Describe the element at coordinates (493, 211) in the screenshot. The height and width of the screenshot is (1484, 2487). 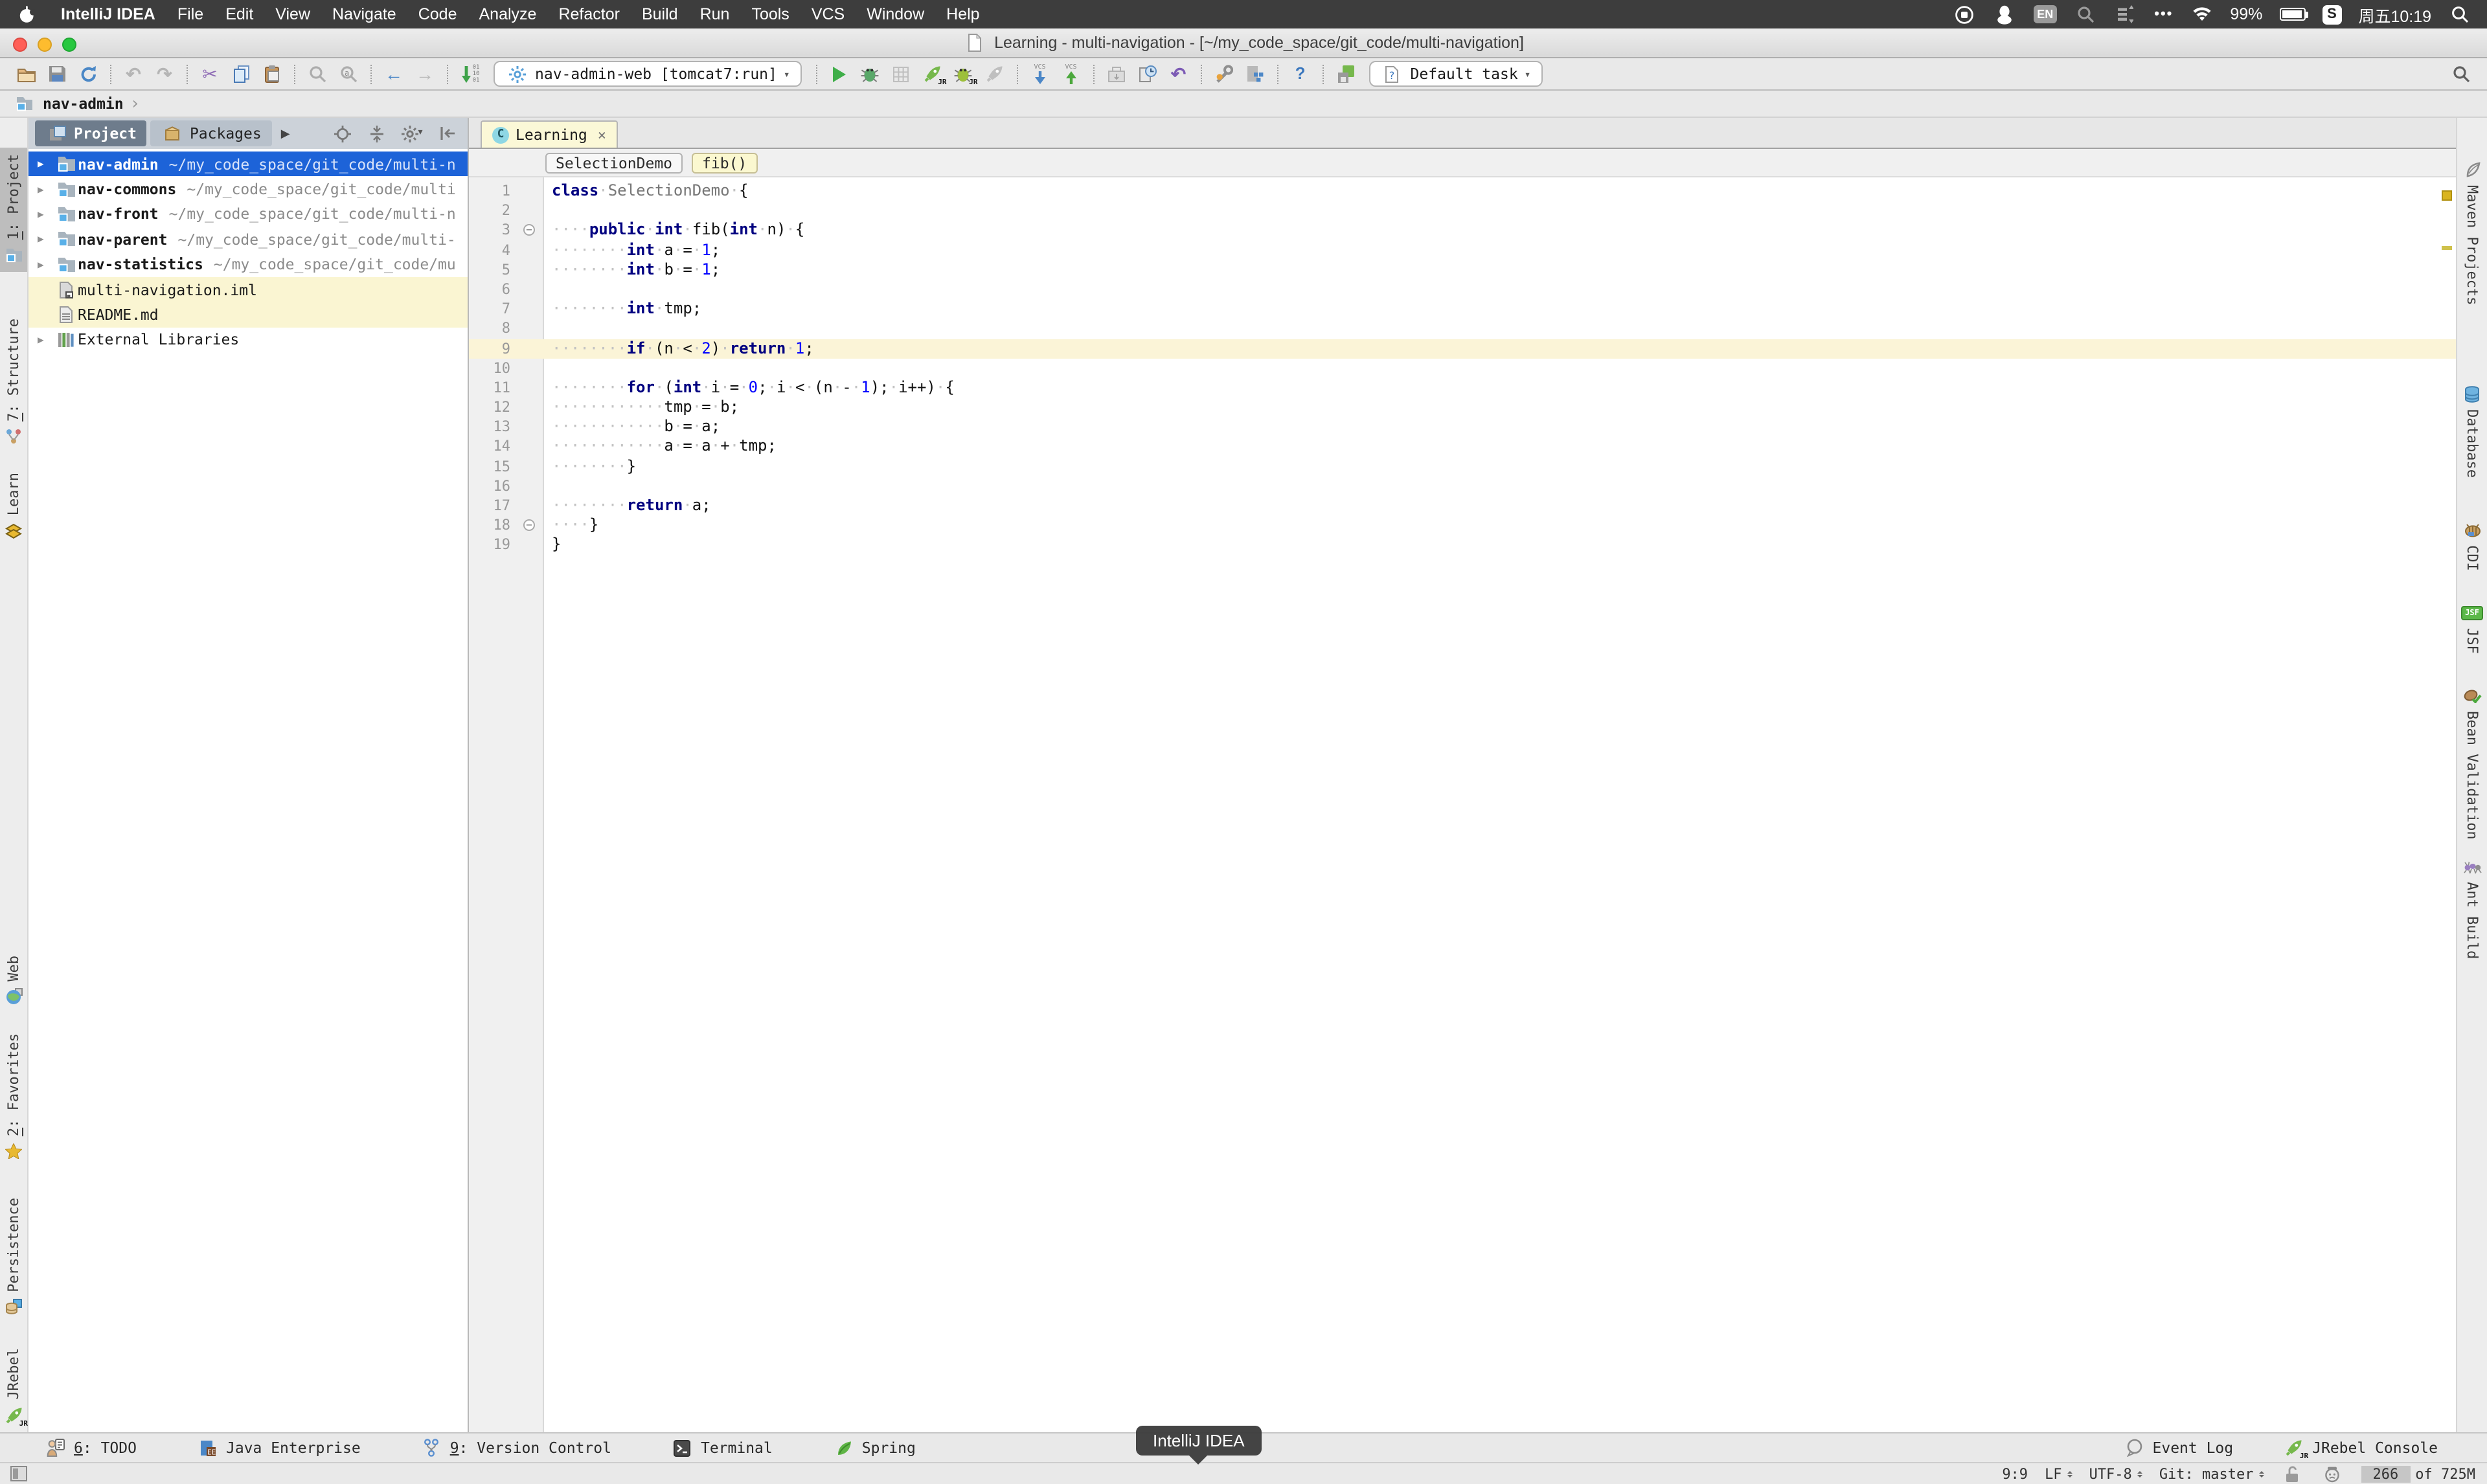
I see `line-number: 2` at that location.